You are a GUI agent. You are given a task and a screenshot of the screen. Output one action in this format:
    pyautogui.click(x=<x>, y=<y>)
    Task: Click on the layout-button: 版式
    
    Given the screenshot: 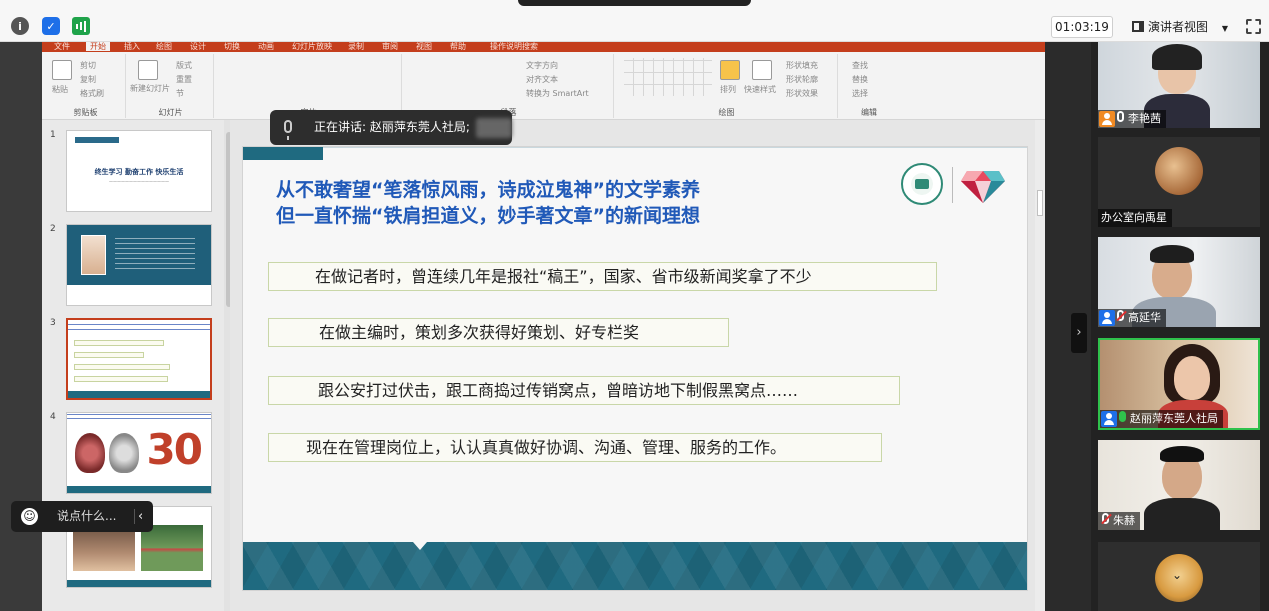 What is the action you would take?
    pyautogui.click(x=184, y=65)
    